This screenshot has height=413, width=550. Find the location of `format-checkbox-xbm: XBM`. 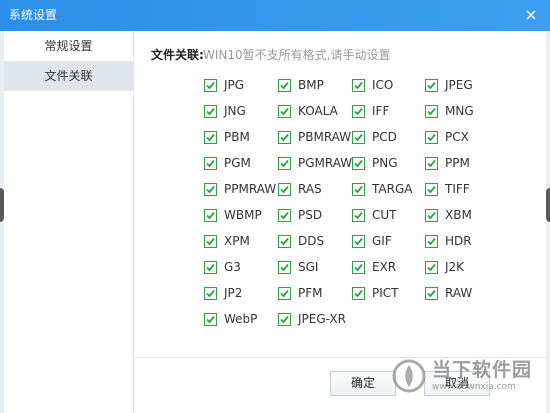

format-checkbox-xbm: XBM is located at coordinates (448, 215).